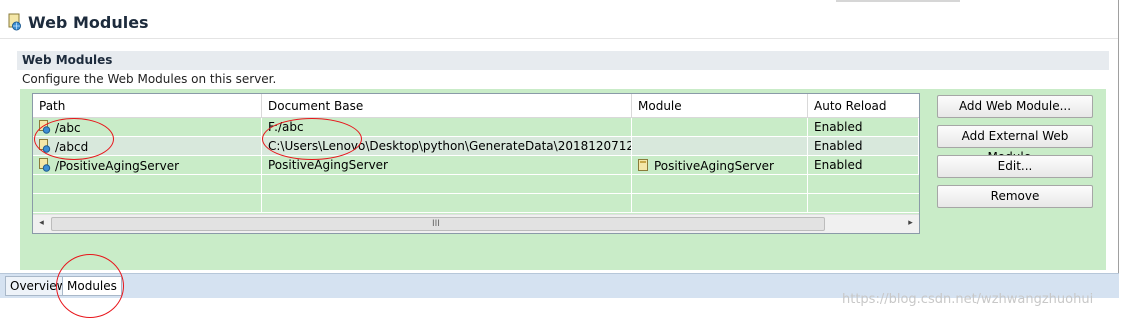  I want to click on table-header: Path Document Base Module Auto Reload, so click(476, 106).